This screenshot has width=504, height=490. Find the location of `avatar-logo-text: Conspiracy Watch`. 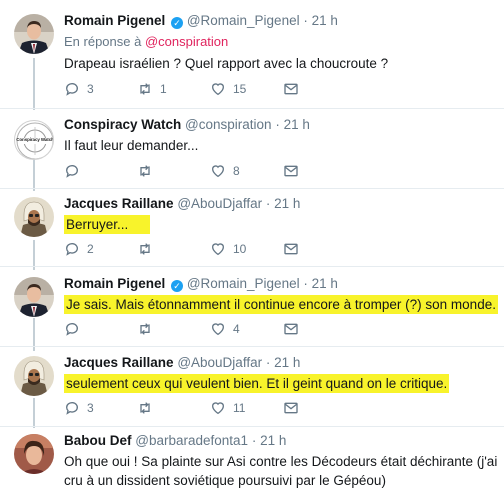

avatar-logo-text: Conspiracy Watch is located at coordinates (35, 139).